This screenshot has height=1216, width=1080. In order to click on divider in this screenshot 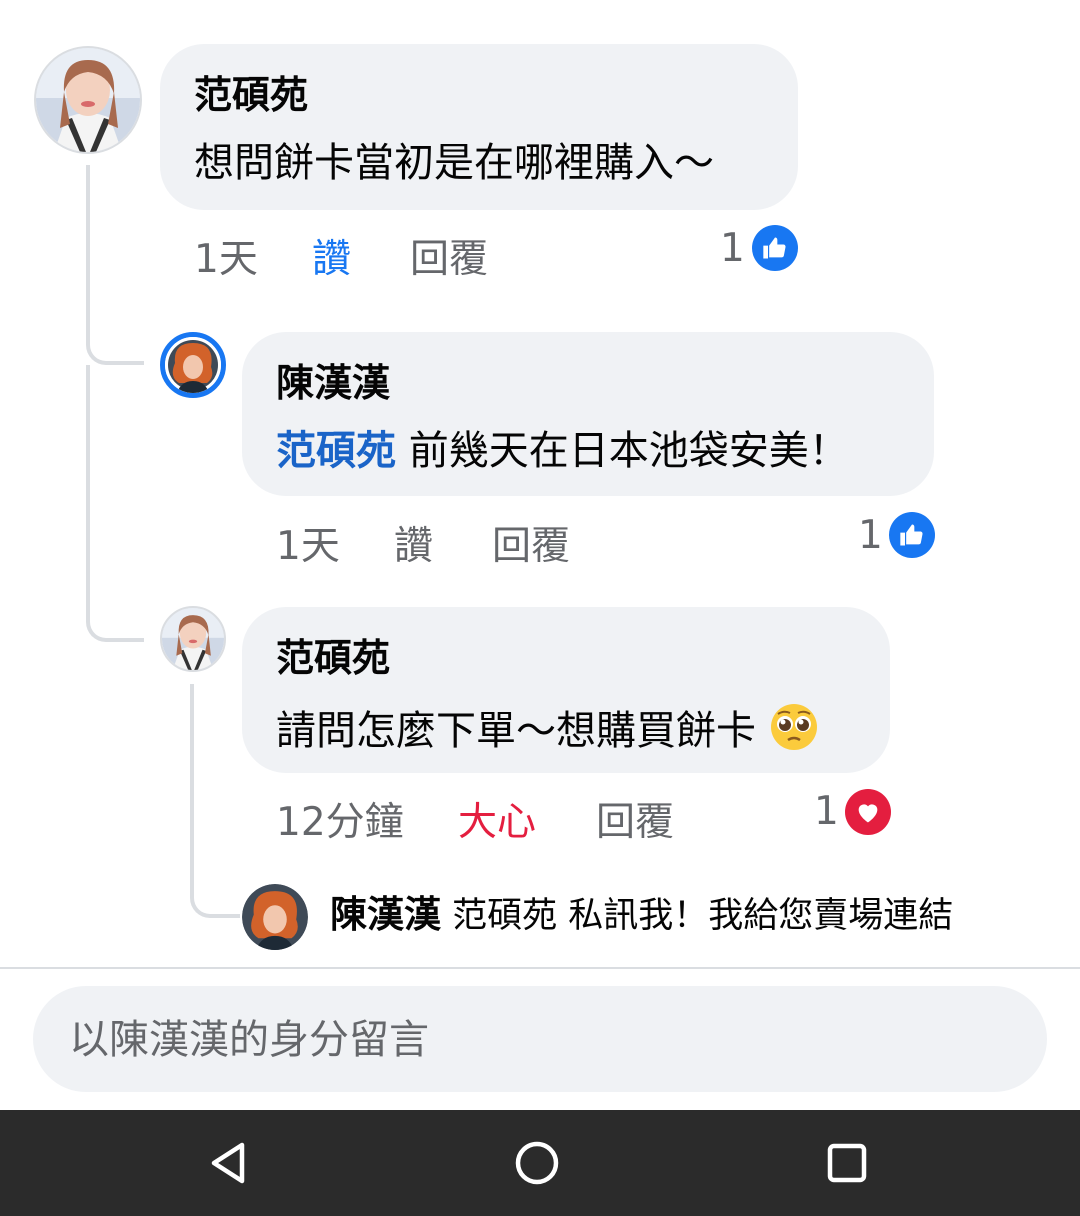, I will do `click(540, 968)`.